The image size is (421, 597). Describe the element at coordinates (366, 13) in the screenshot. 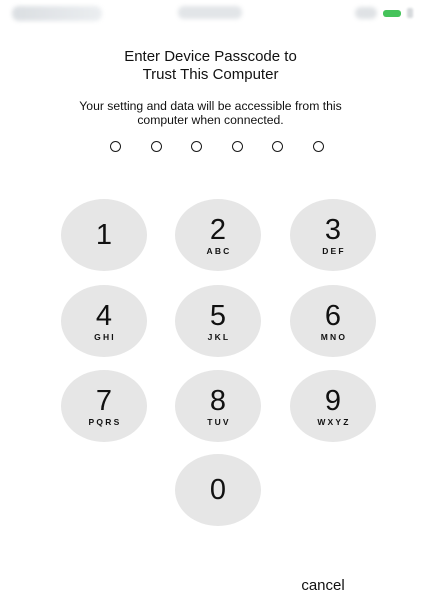

I see `location-icon` at that location.